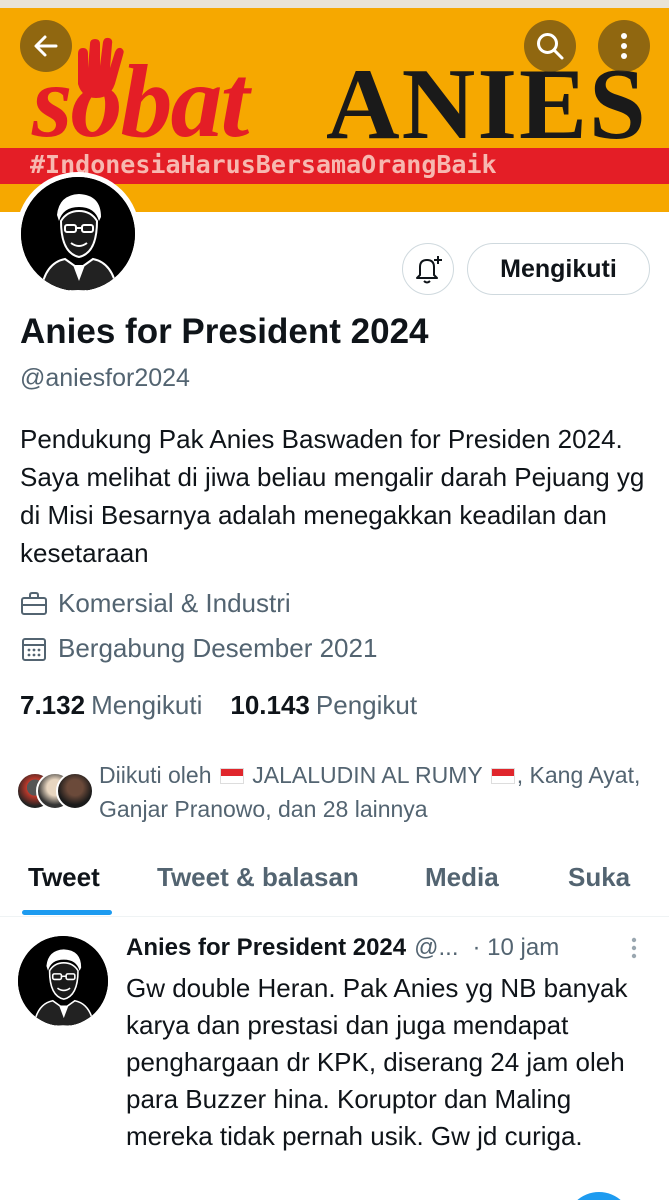 Image resolution: width=669 pixels, height=1200 pixels. I want to click on profile-avatar, so click(78, 234).